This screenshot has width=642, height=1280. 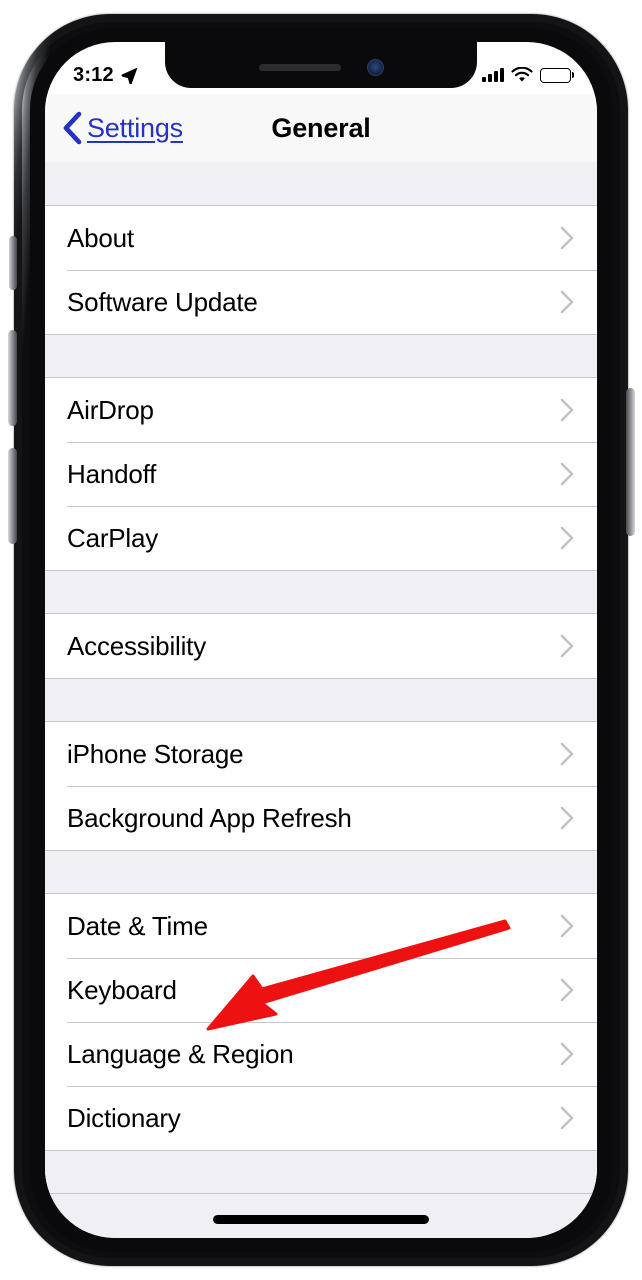 I want to click on settings-row-software-update: Software Update, so click(x=321, y=302).